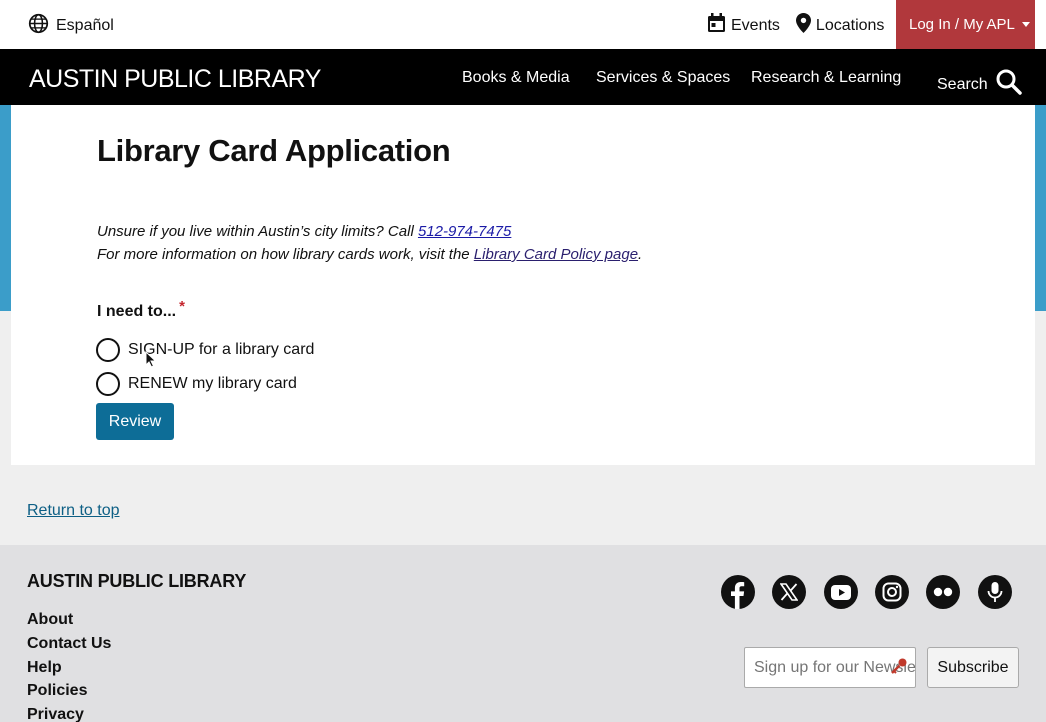  I want to click on map-pin-icon, so click(803, 25).